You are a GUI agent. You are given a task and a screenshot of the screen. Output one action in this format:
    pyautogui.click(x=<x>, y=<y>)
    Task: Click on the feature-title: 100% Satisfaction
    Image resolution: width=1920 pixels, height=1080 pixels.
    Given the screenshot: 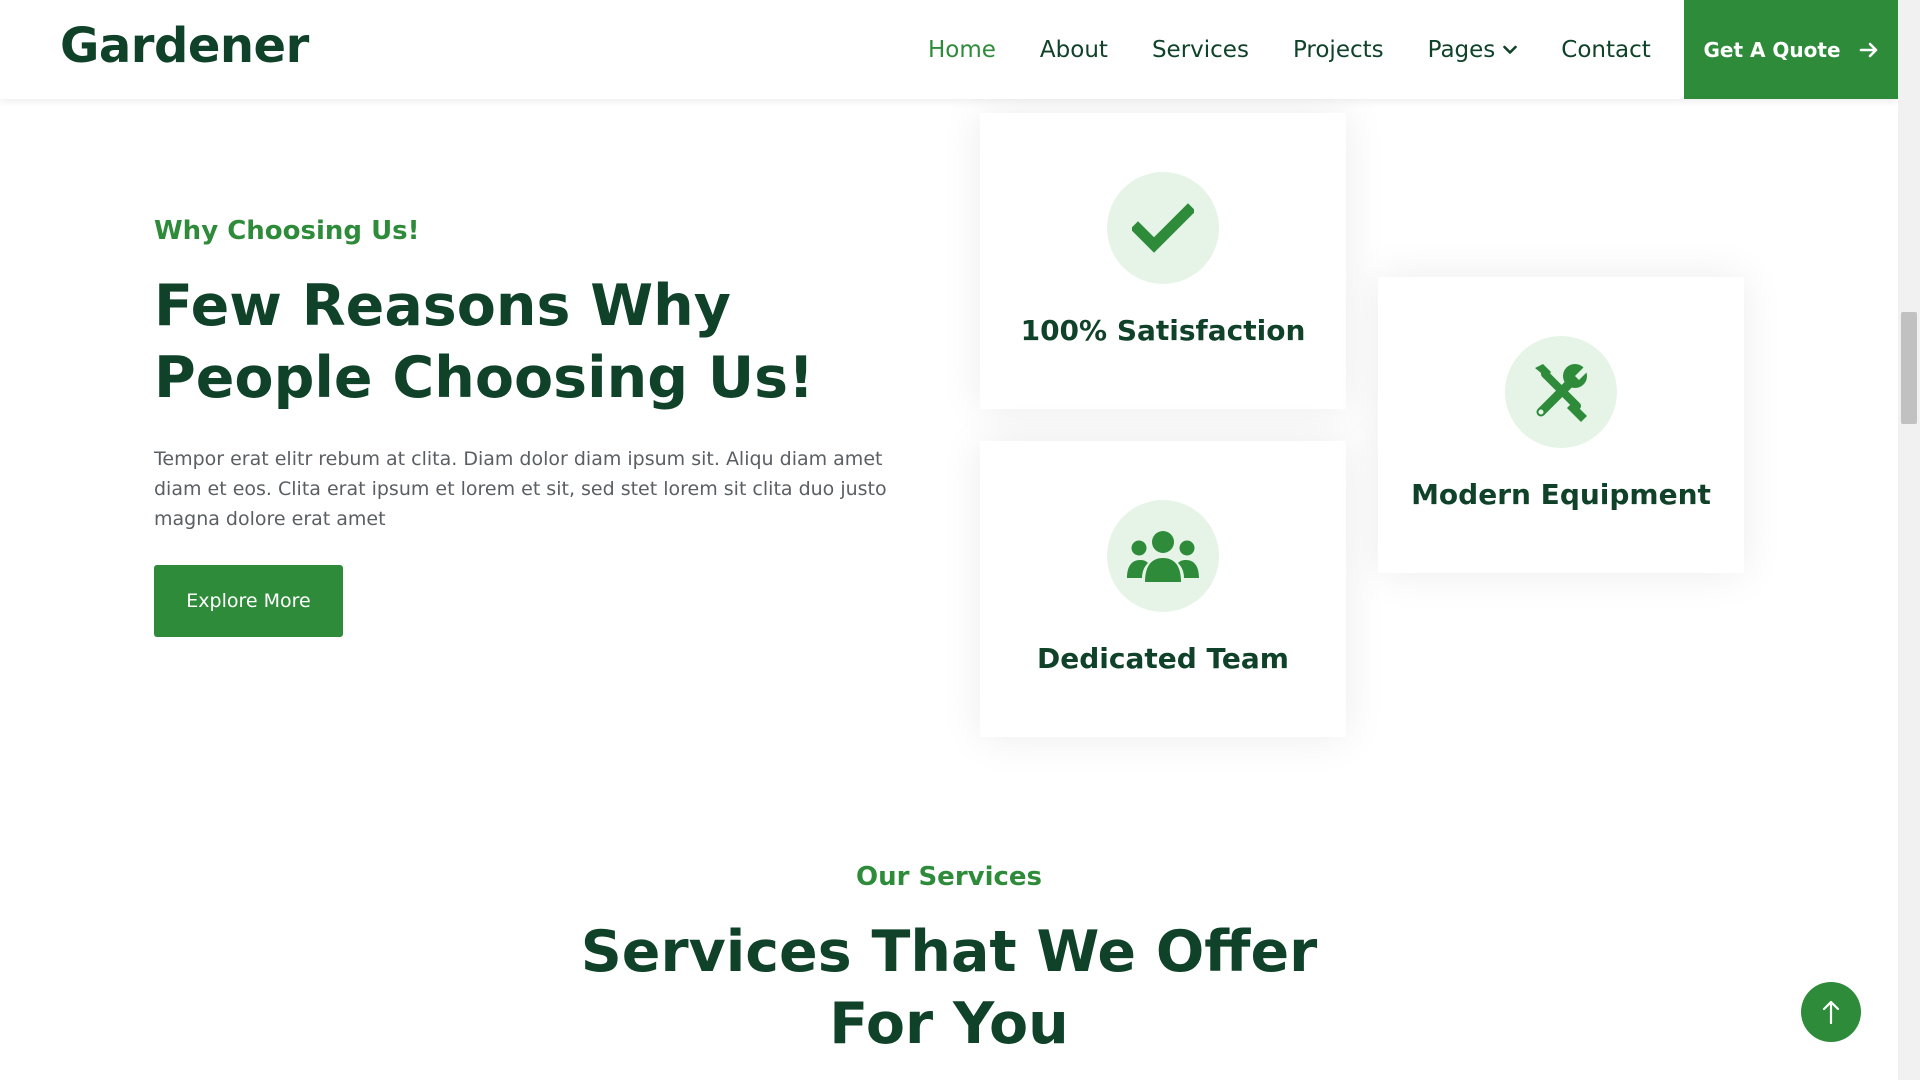 What is the action you would take?
    pyautogui.click(x=1163, y=330)
    